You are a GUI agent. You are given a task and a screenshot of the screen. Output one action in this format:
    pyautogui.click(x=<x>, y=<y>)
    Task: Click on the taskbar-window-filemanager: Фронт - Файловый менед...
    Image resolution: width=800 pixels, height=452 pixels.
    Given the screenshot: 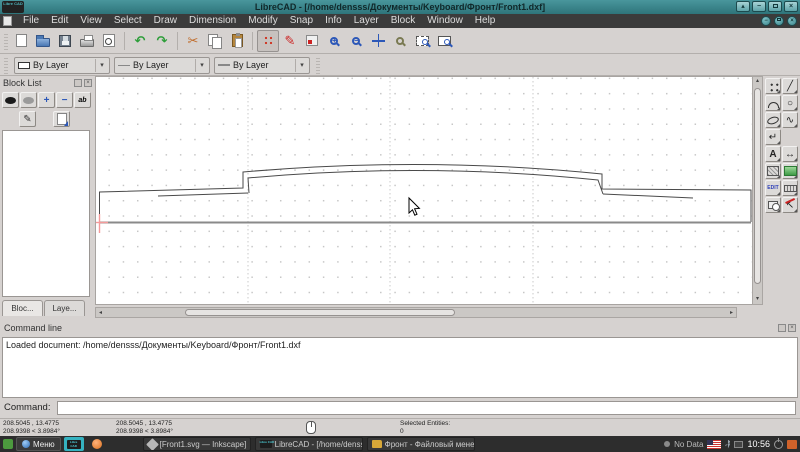 What is the action you would take?
    pyautogui.click(x=420, y=444)
    